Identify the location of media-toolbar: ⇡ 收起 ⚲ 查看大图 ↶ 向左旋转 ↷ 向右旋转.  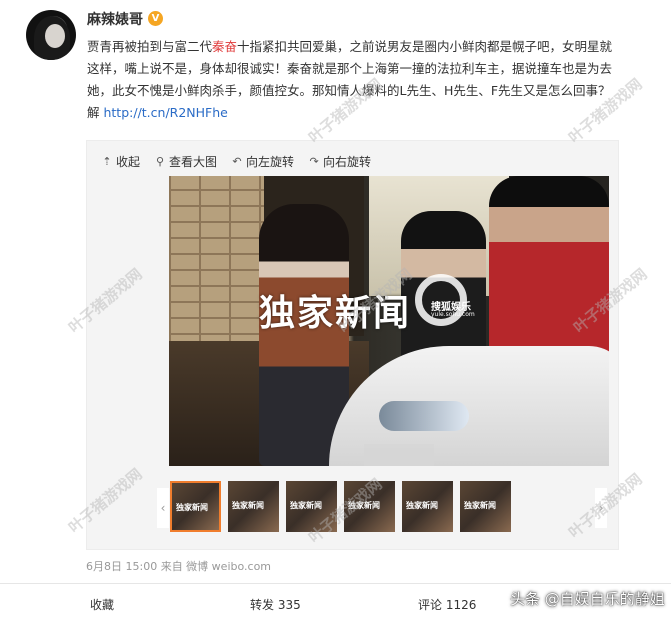
(236, 161).